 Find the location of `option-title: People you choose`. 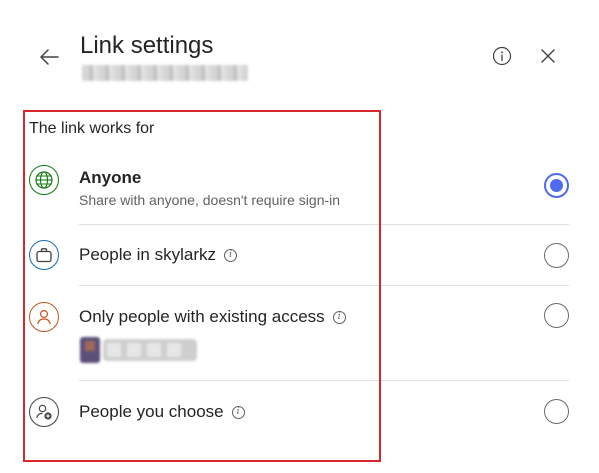

option-title: People you choose is located at coordinates (151, 411).